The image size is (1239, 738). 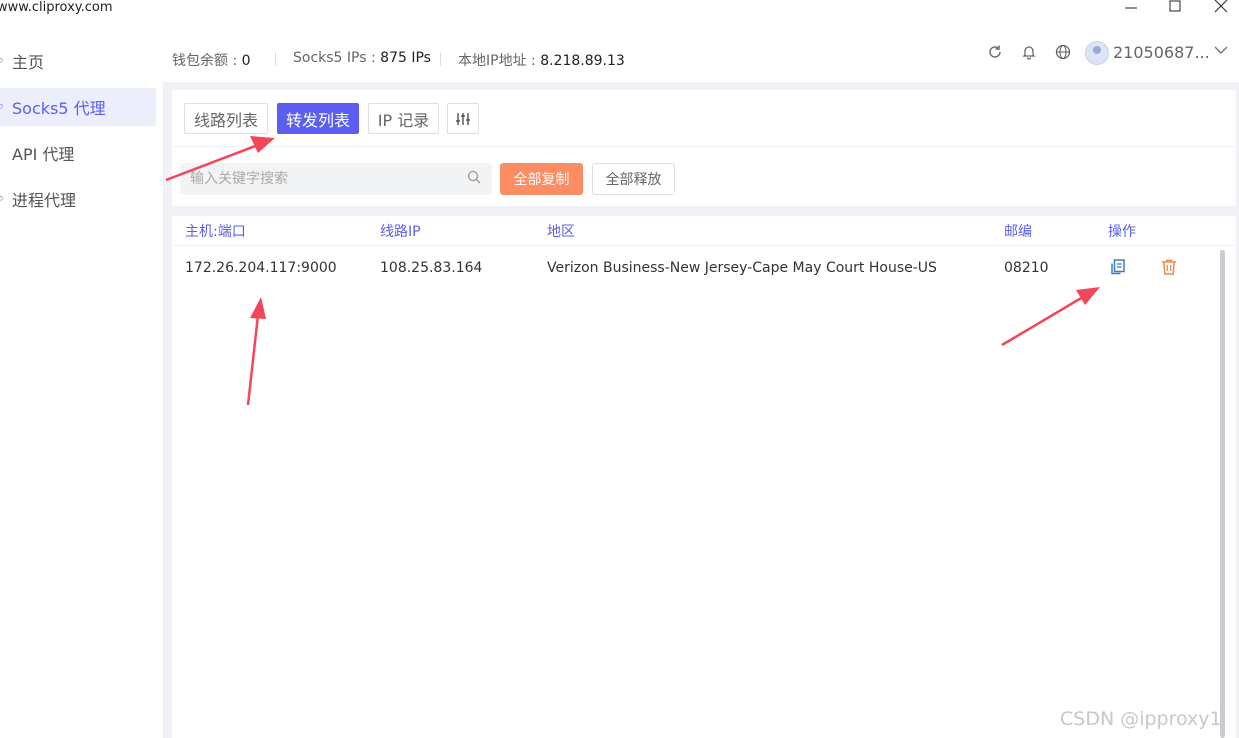 I want to click on user-menu-button, so click(x=1221, y=52).